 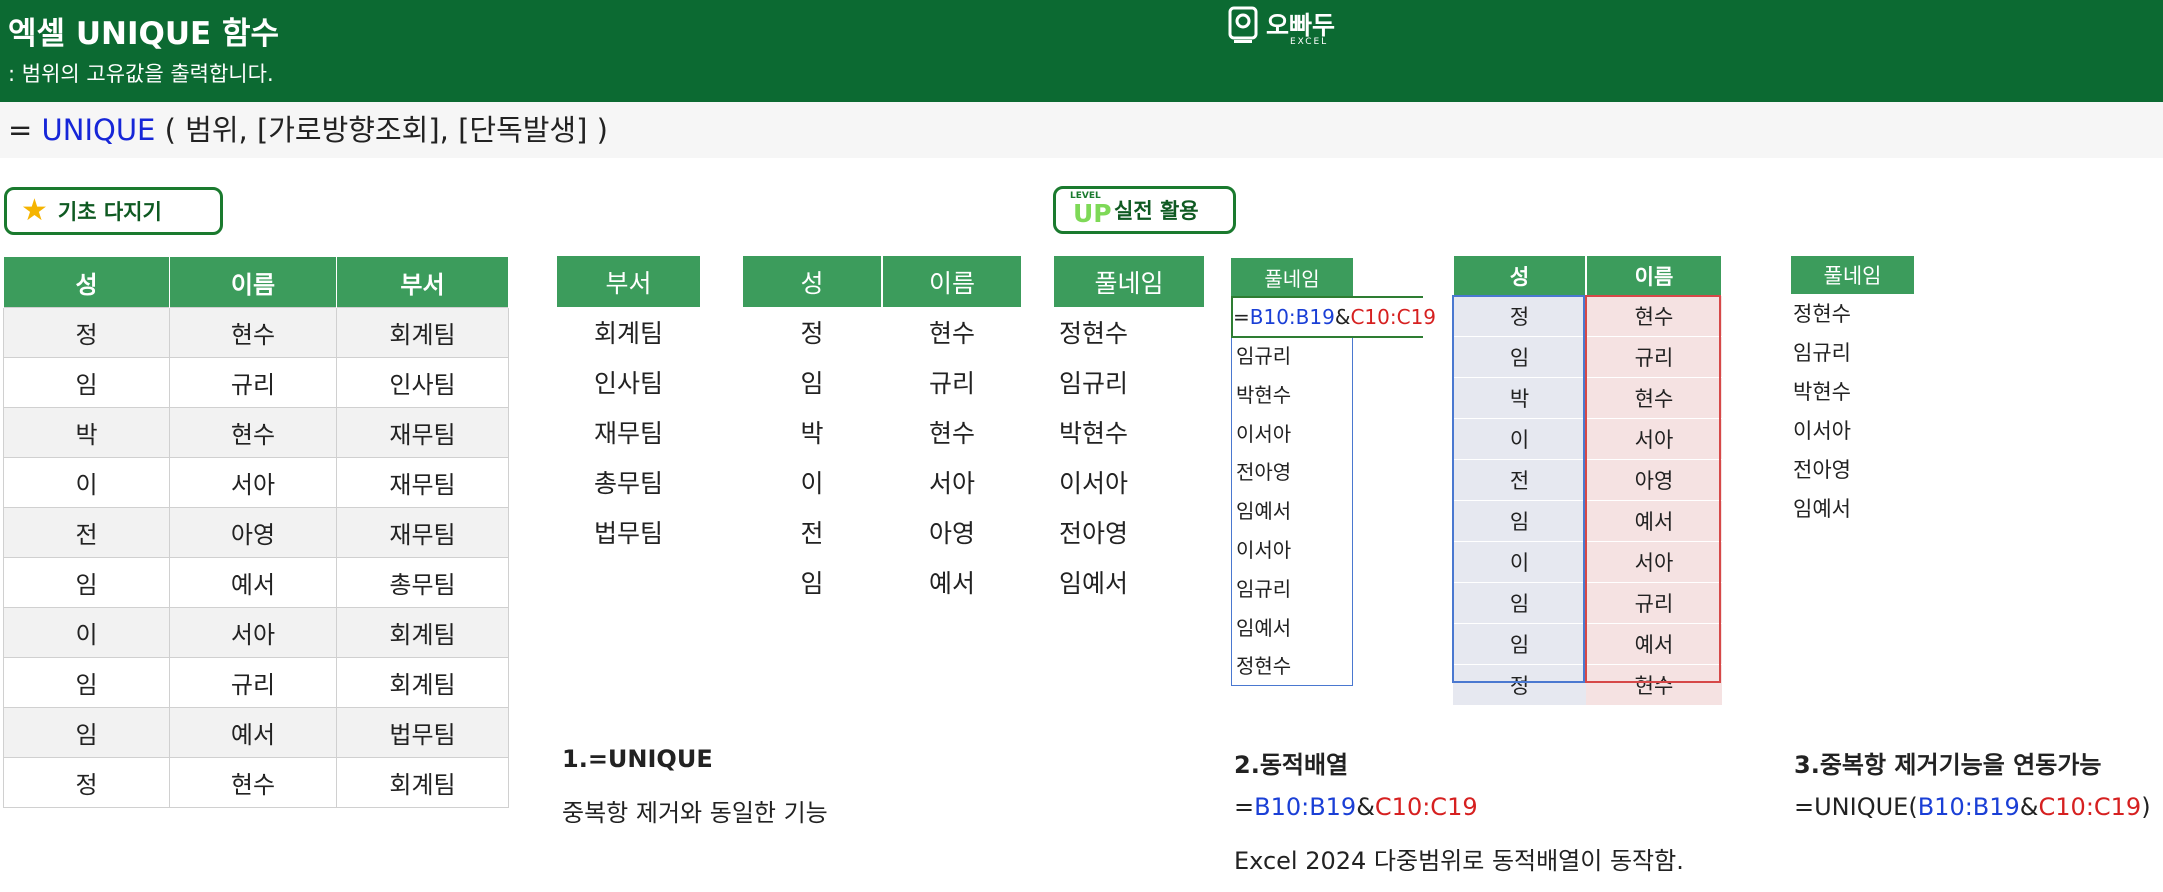 I want to click on unique-dept-table: 부서 회계팀 인사팀 재무팀 총무팀 법무팀, so click(x=628, y=406).